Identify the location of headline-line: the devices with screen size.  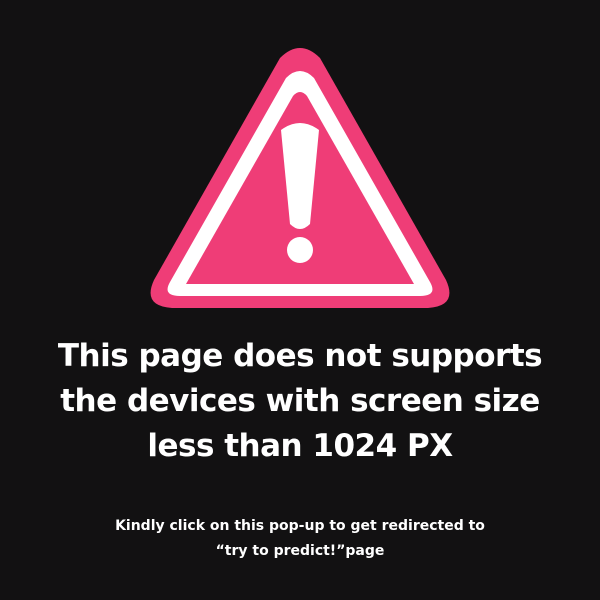
(300, 401).